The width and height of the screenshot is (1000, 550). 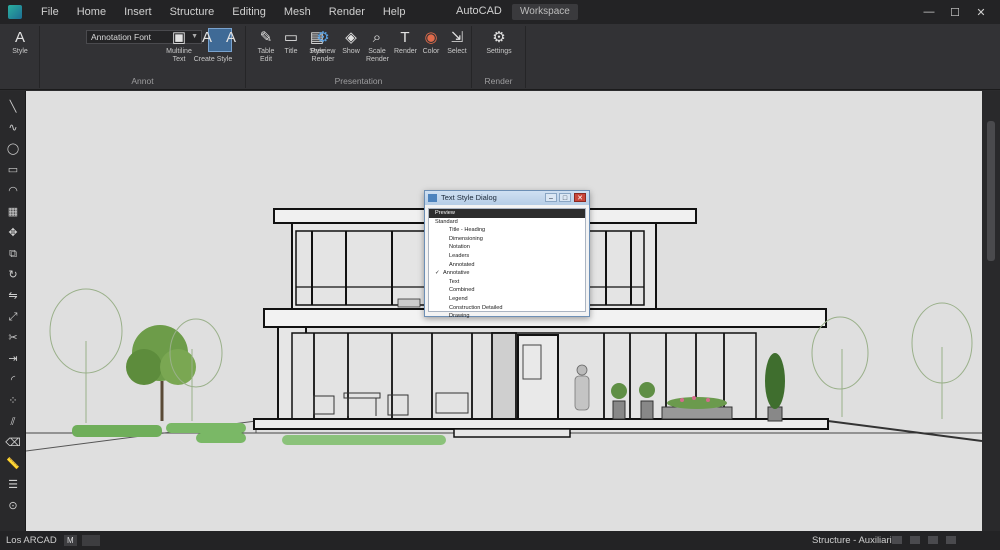 What do you see at coordinates (13, 485) in the screenshot?
I see `properties-icon: ☰` at bounding box center [13, 485].